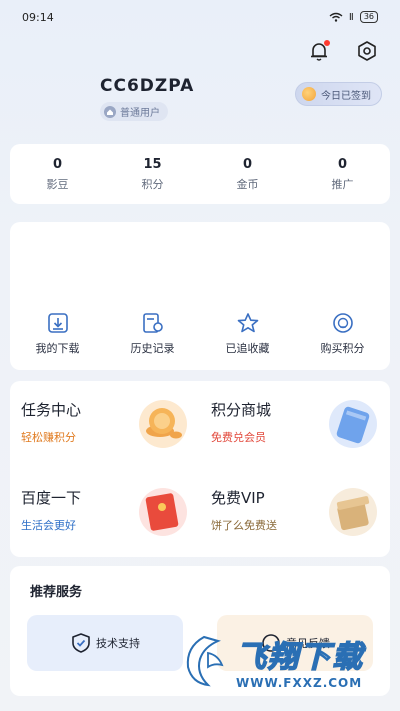  I want to click on status-bar: 09:14 Ⅱ 36, so click(200, 17).